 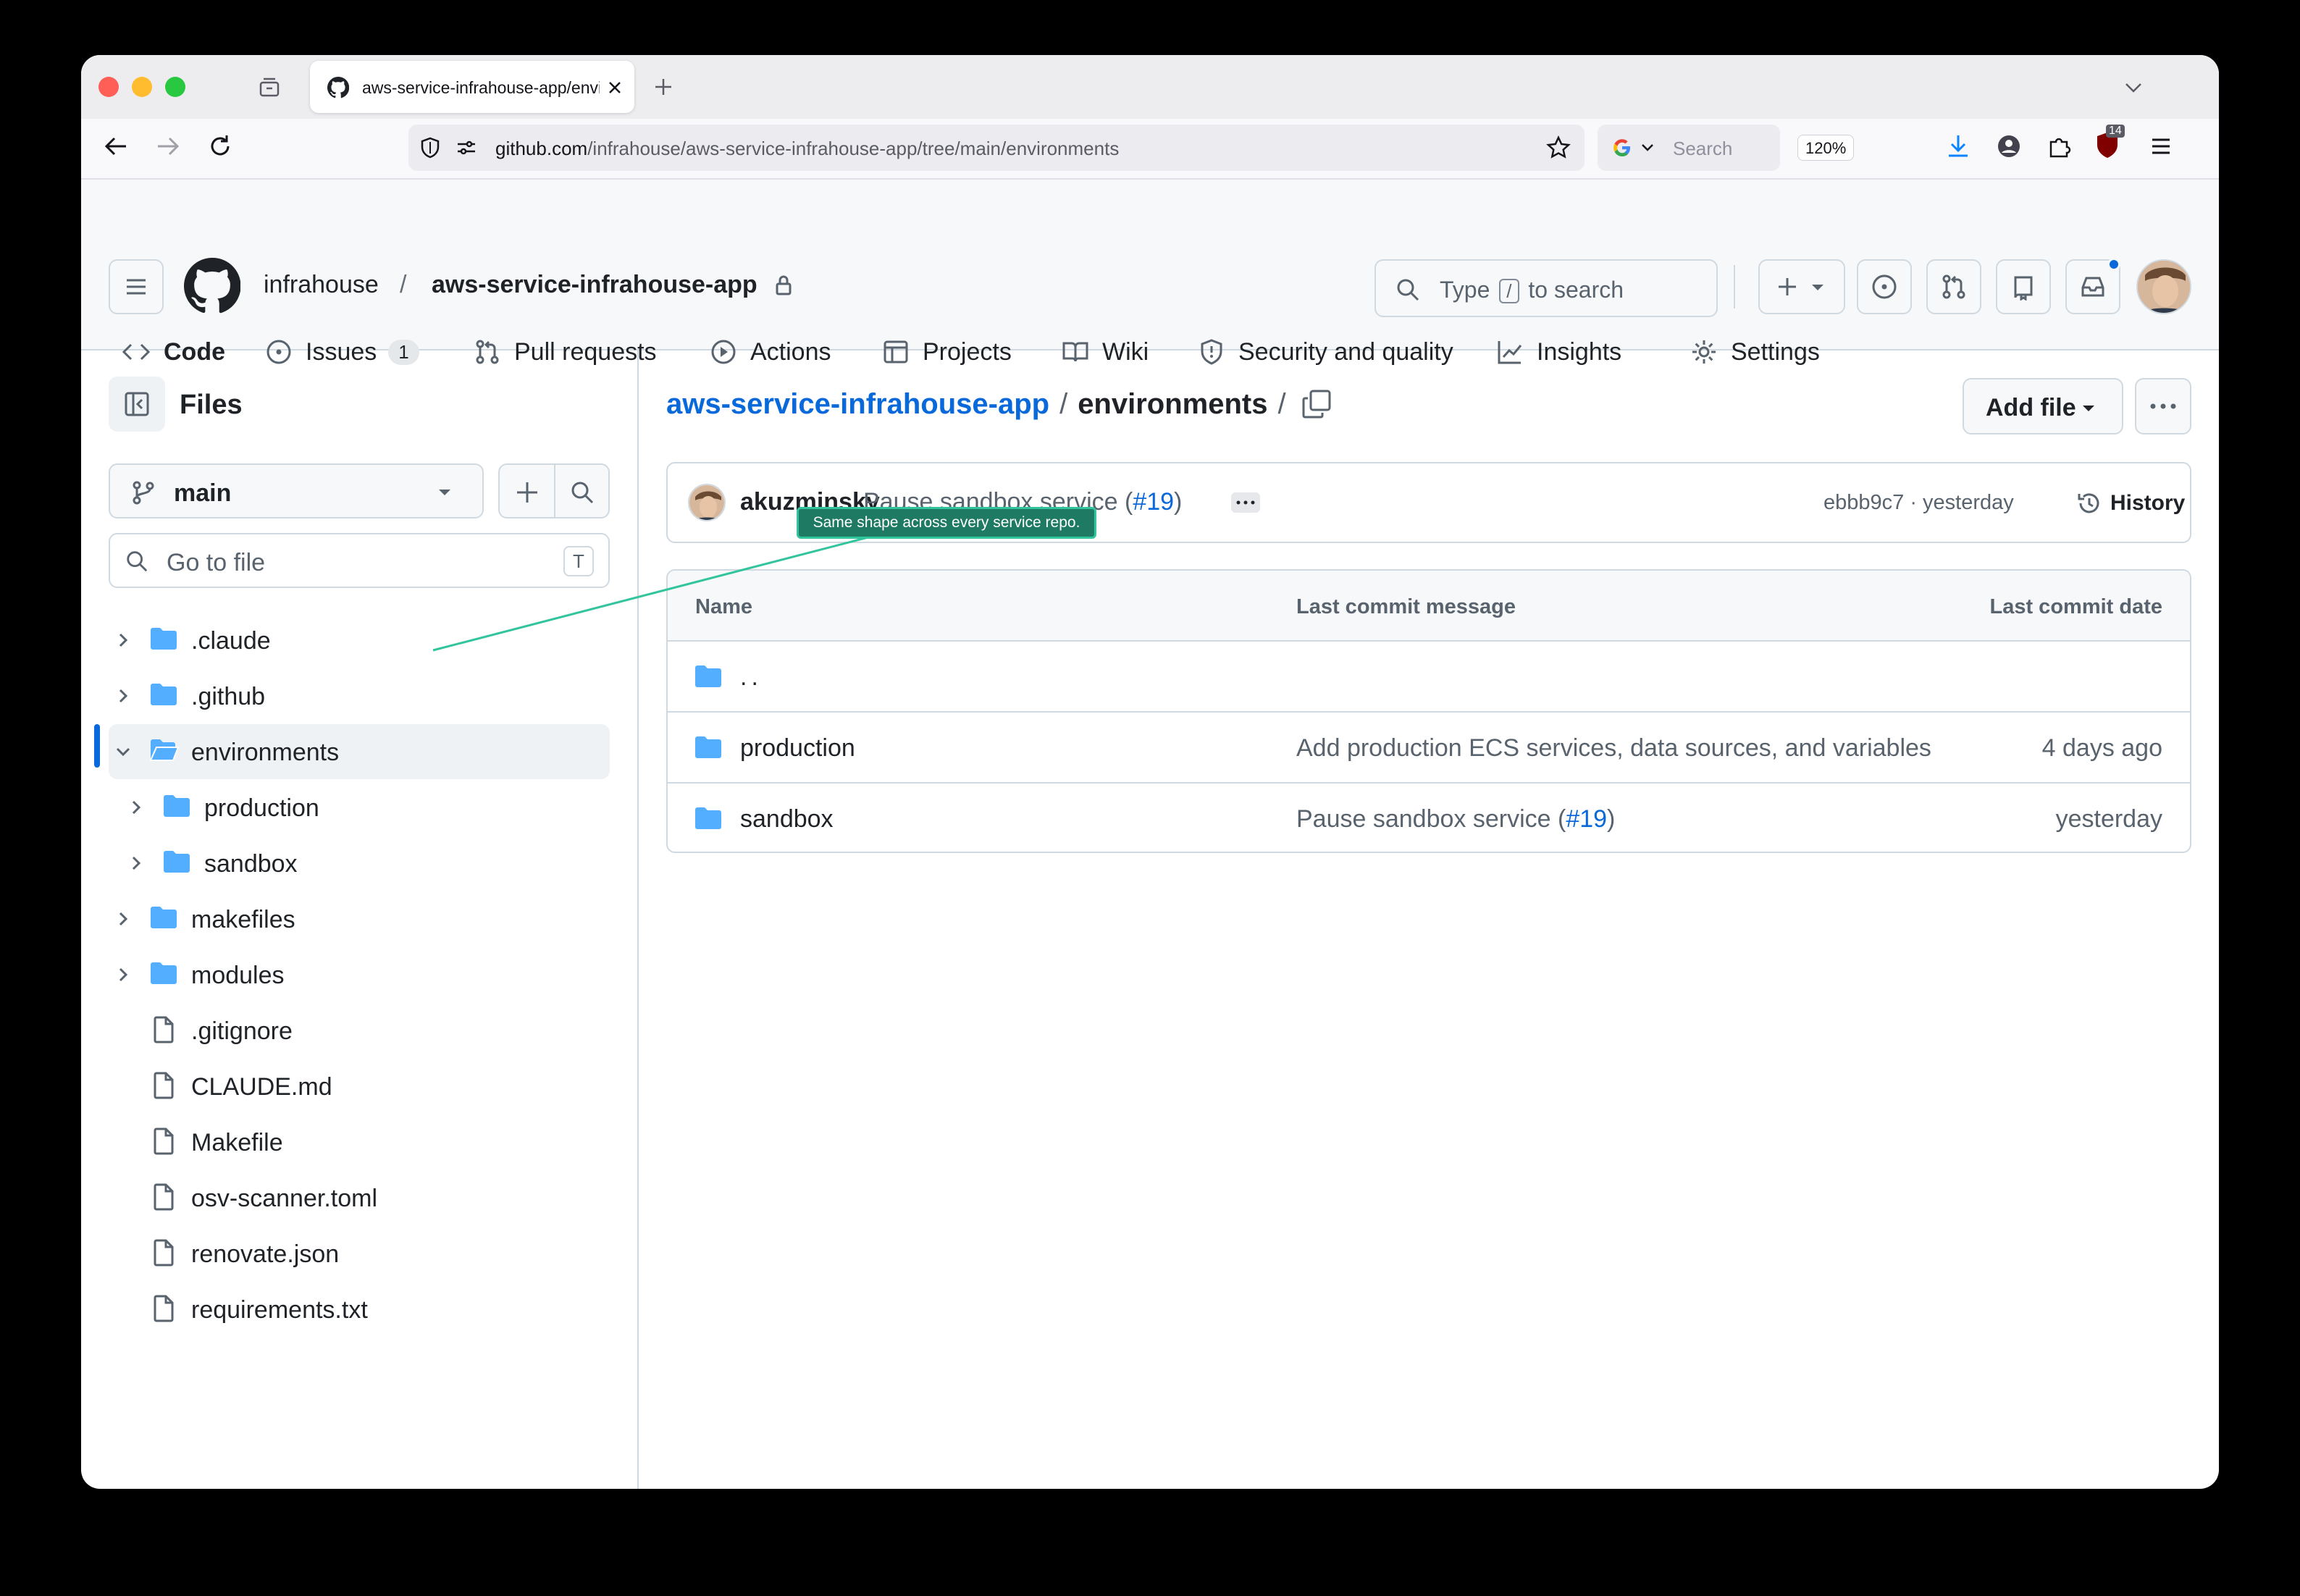 I want to click on repo-name-link: aws-service-infrahouse-app, so click(x=594, y=285).